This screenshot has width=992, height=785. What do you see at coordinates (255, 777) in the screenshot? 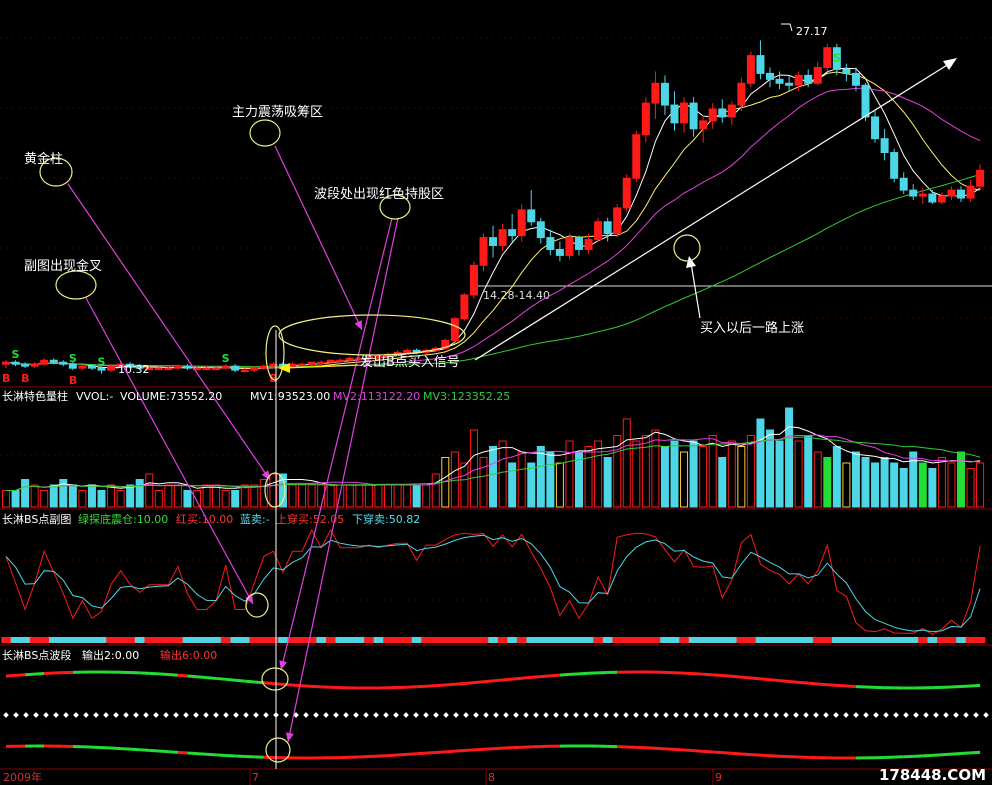
I see `x-axis-tick-7: 7` at bounding box center [255, 777].